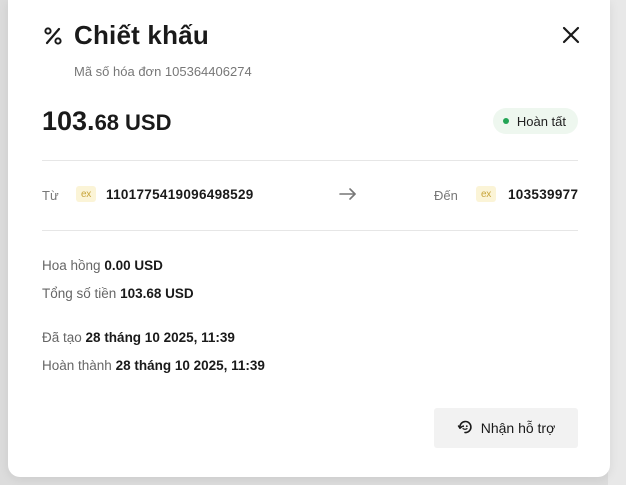  Describe the element at coordinates (160, 337) in the screenshot. I see `created-value: 28 tháng 10 2025, 11:39` at that location.